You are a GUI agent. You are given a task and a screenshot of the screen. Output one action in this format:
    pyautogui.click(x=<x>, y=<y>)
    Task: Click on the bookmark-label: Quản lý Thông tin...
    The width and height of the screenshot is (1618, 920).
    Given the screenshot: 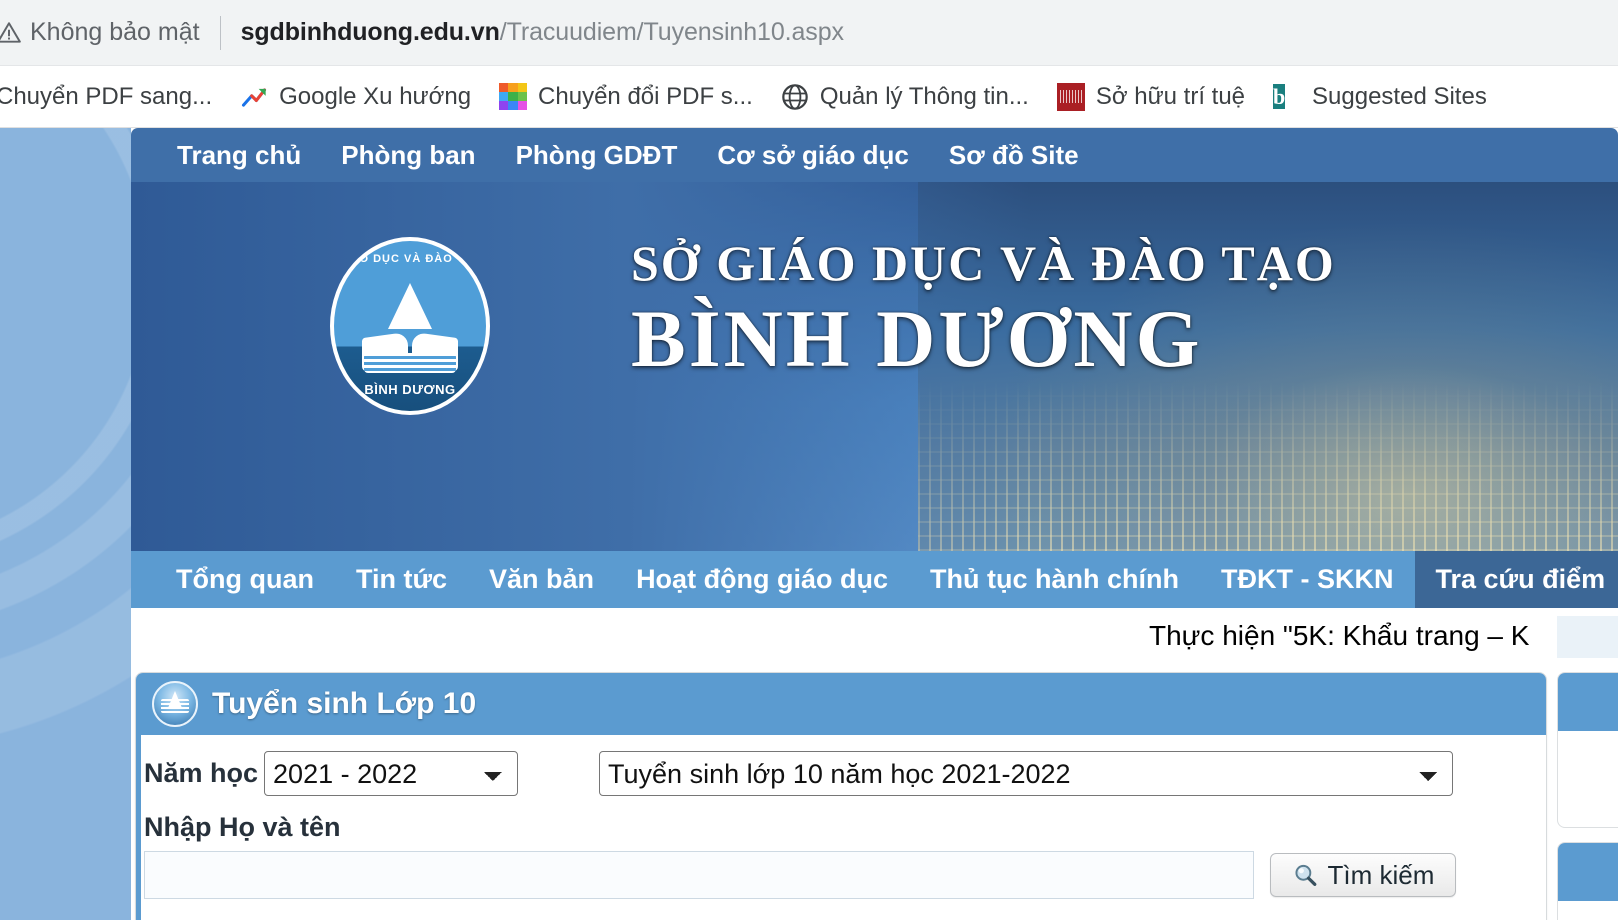 What is the action you would take?
    pyautogui.click(x=924, y=96)
    